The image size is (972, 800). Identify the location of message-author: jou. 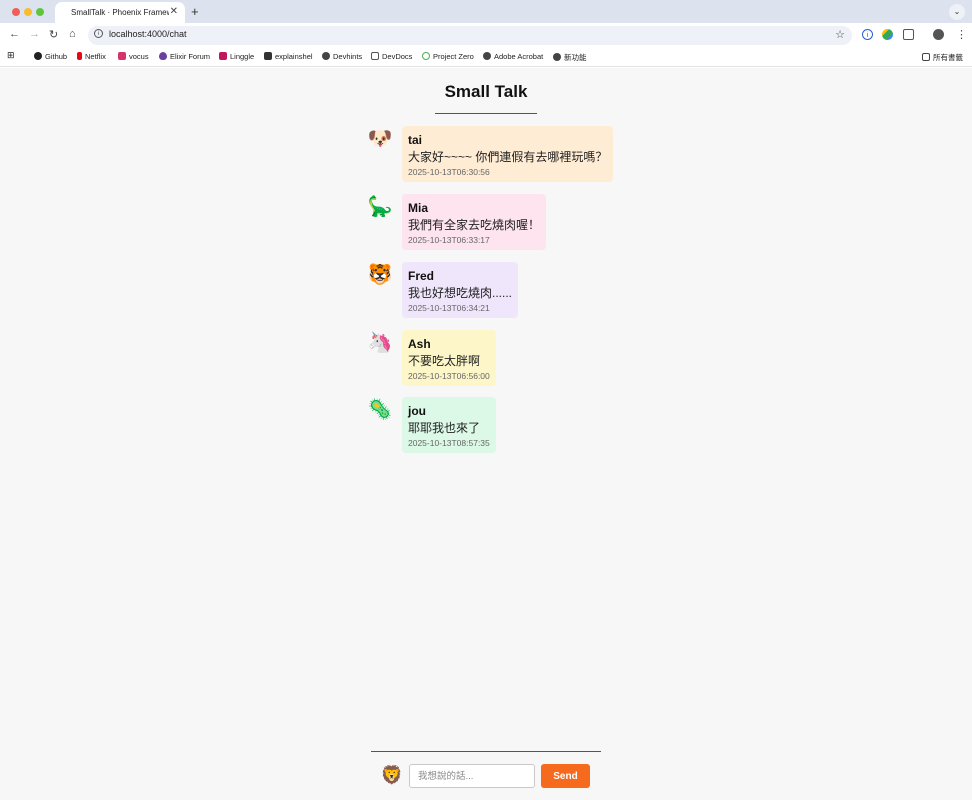
(417, 411).